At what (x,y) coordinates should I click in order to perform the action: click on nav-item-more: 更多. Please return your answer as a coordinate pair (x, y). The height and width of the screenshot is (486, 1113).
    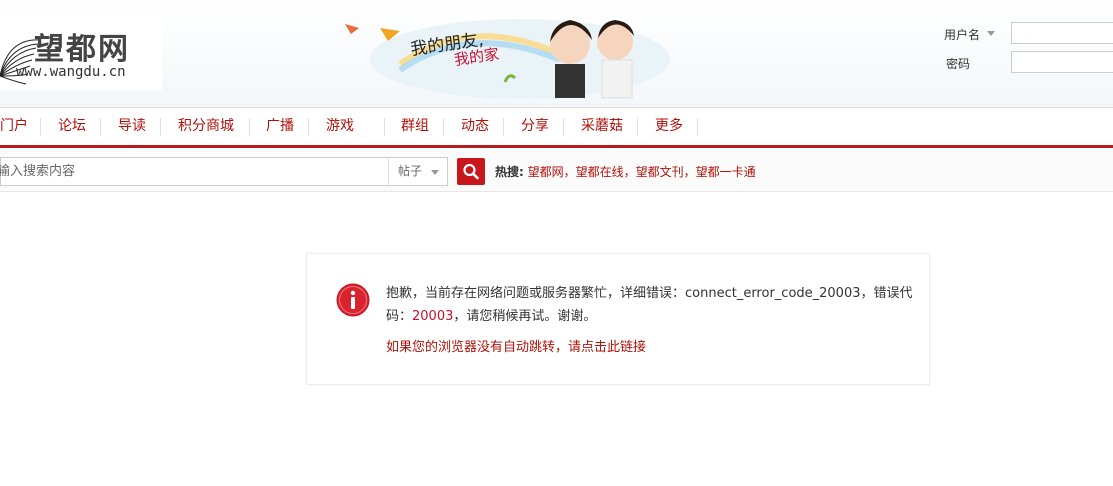
    Looking at the image, I should click on (669, 126).